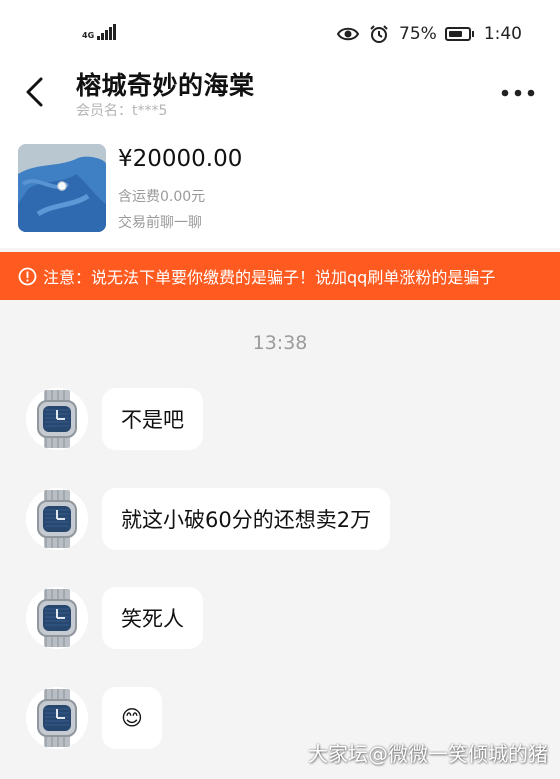 This screenshot has width=560, height=779. Describe the element at coordinates (180, 159) in the screenshot. I see `product-price: ¥20000.00` at that location.